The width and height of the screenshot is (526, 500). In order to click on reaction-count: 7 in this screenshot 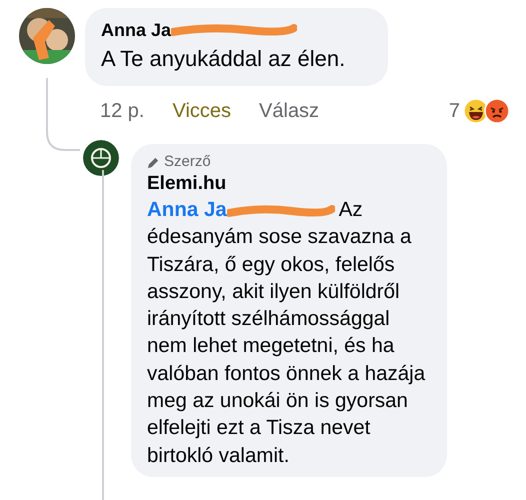, I will do `click(454, 111)`.